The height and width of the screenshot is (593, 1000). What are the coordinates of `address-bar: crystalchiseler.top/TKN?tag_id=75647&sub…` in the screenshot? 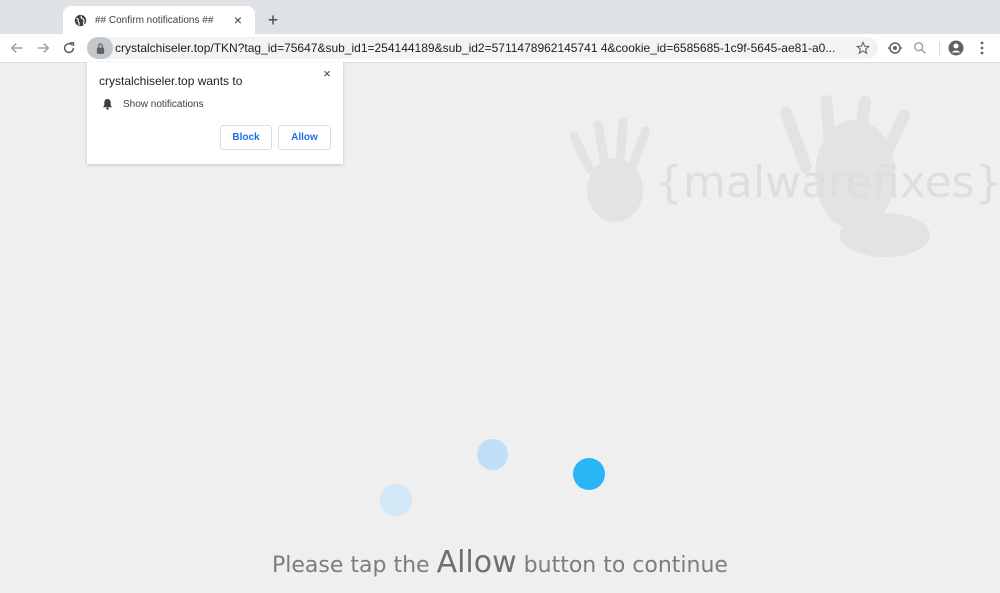 It's located at (482, 48).